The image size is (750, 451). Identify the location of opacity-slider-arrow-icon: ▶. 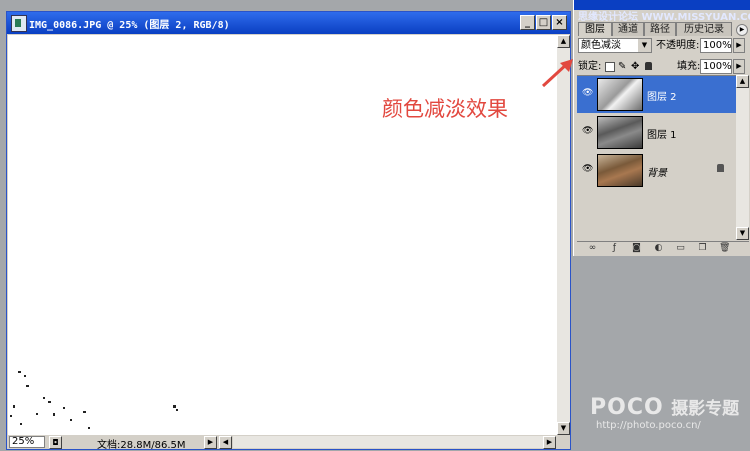
(739, 45).